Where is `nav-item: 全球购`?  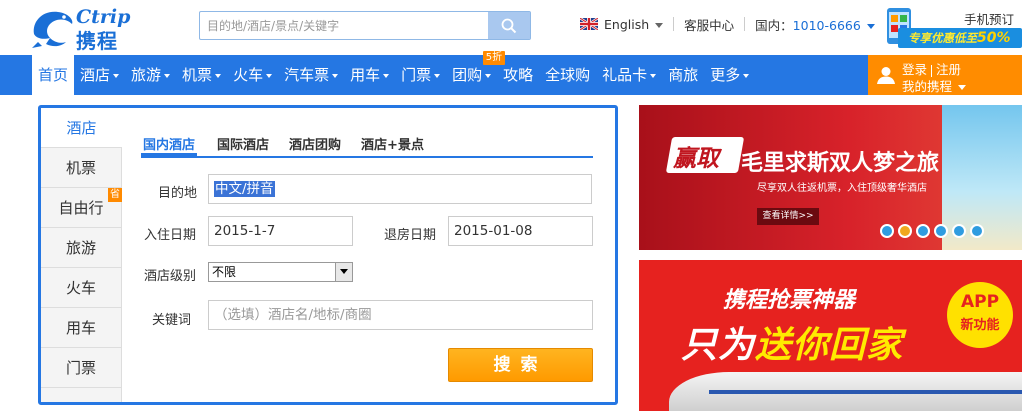 nav-item: 全球购 is located at coordinates (567, 75).